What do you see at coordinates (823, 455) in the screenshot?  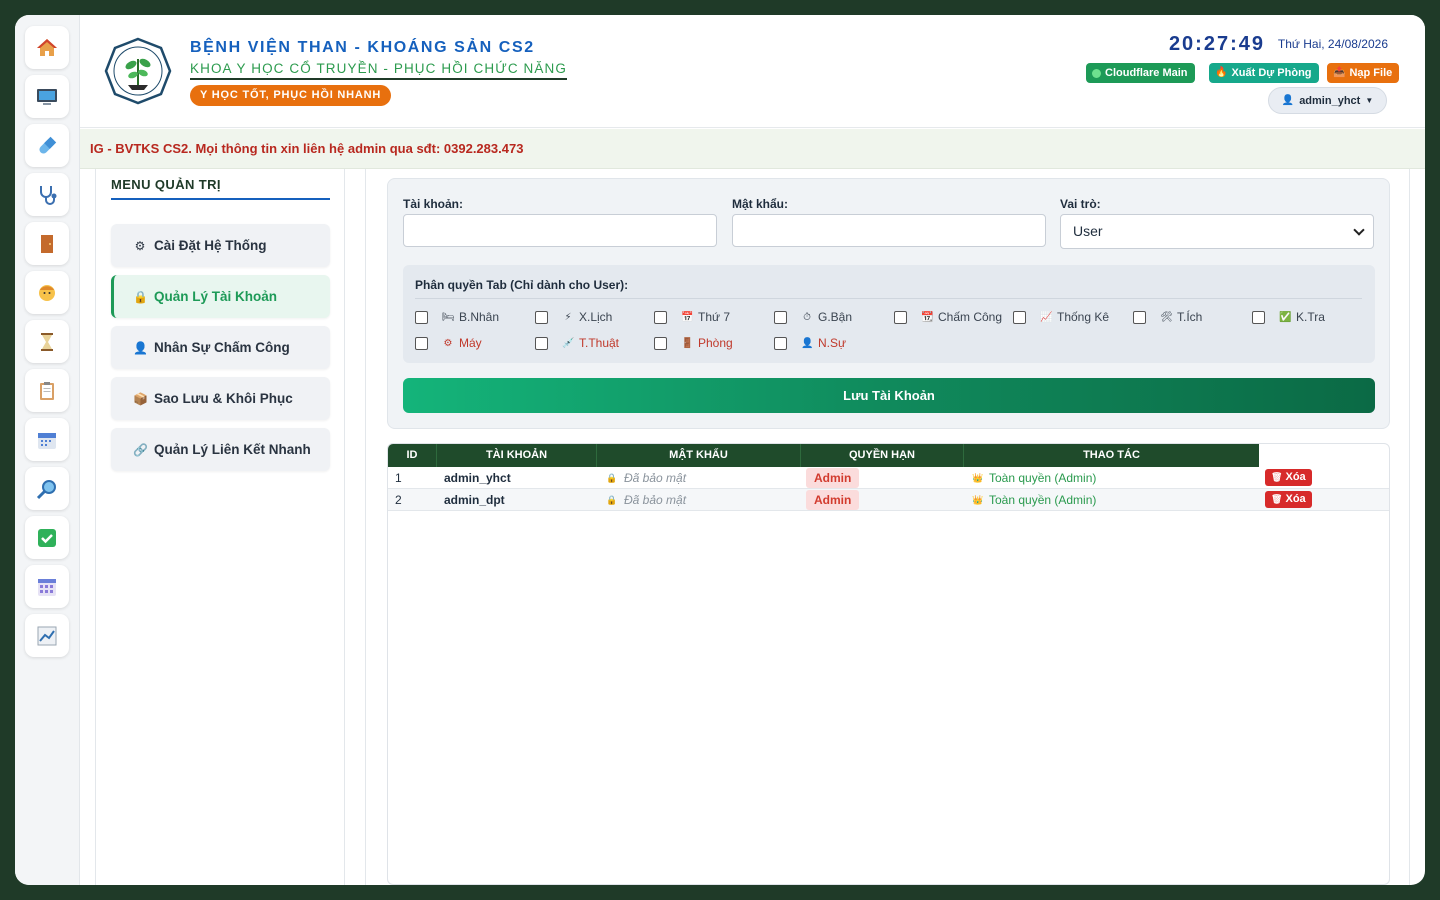 I see `table-header: ID TÀI KHOẢN MẬT KHẨU QUYỀN HẠN THAO TÁC` at bounding box center [823, 455].